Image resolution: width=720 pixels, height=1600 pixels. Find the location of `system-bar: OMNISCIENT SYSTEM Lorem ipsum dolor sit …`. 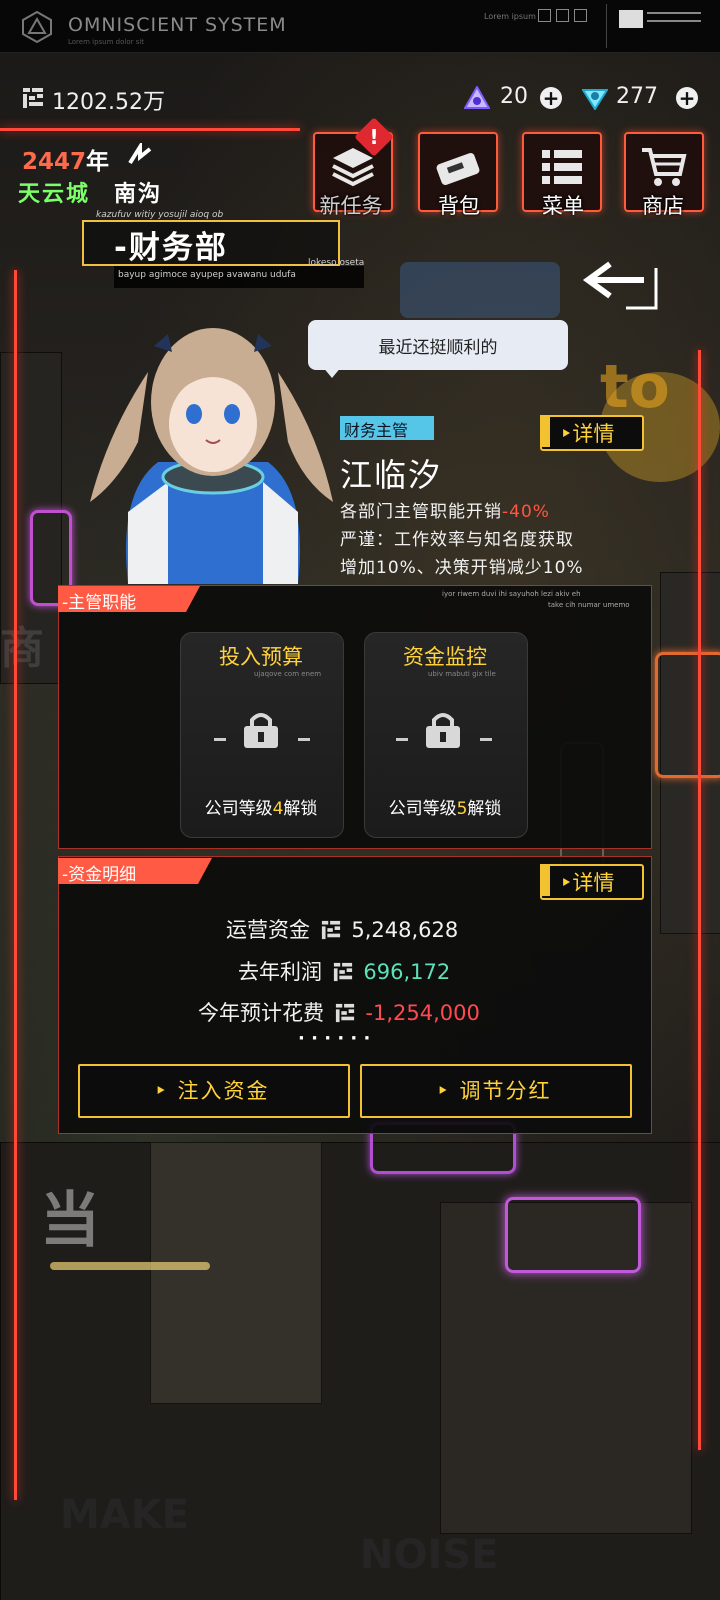

system-bar: OMNISCIENT SYSTEM Lorem ipsum dolor sit … is located at coordinates (360, 26).